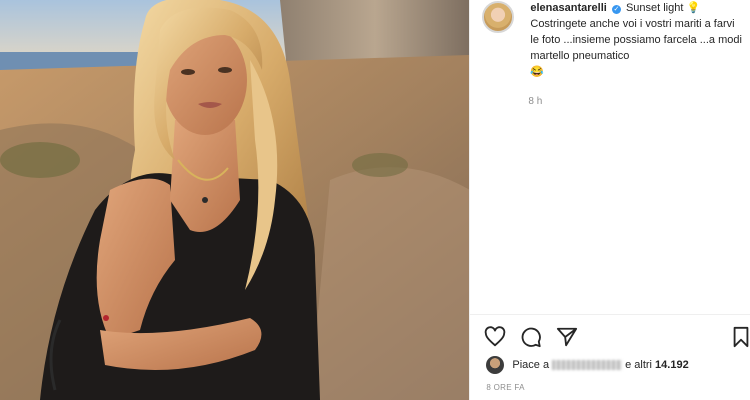  I want to click on action-bar, so click(616, 338).